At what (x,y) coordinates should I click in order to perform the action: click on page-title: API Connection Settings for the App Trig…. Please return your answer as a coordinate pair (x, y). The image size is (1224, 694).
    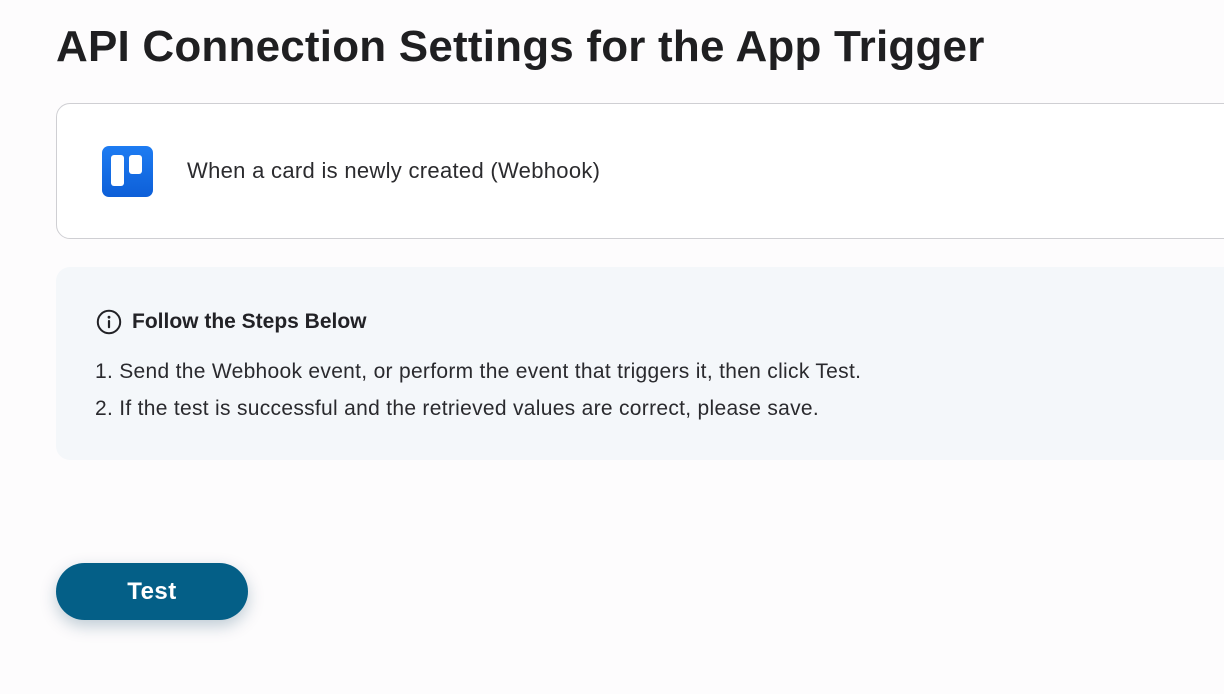
    Looking at the image, I should click on (520, 46).